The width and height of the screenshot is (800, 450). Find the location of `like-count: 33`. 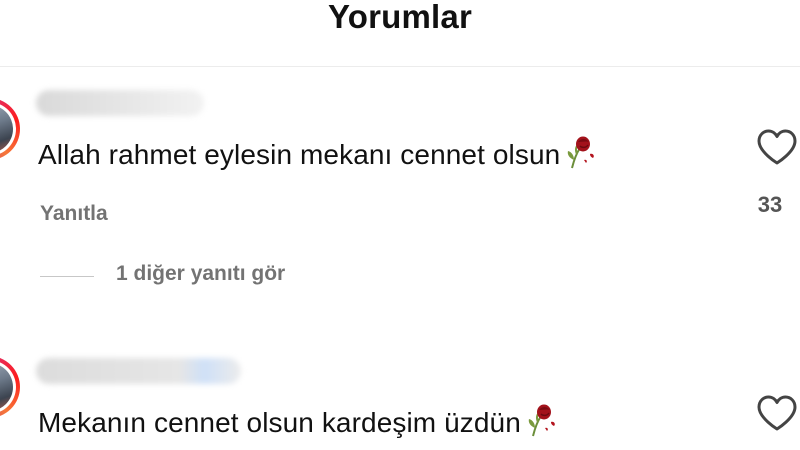

like-count: 33 is located at coordinates (770, 204).